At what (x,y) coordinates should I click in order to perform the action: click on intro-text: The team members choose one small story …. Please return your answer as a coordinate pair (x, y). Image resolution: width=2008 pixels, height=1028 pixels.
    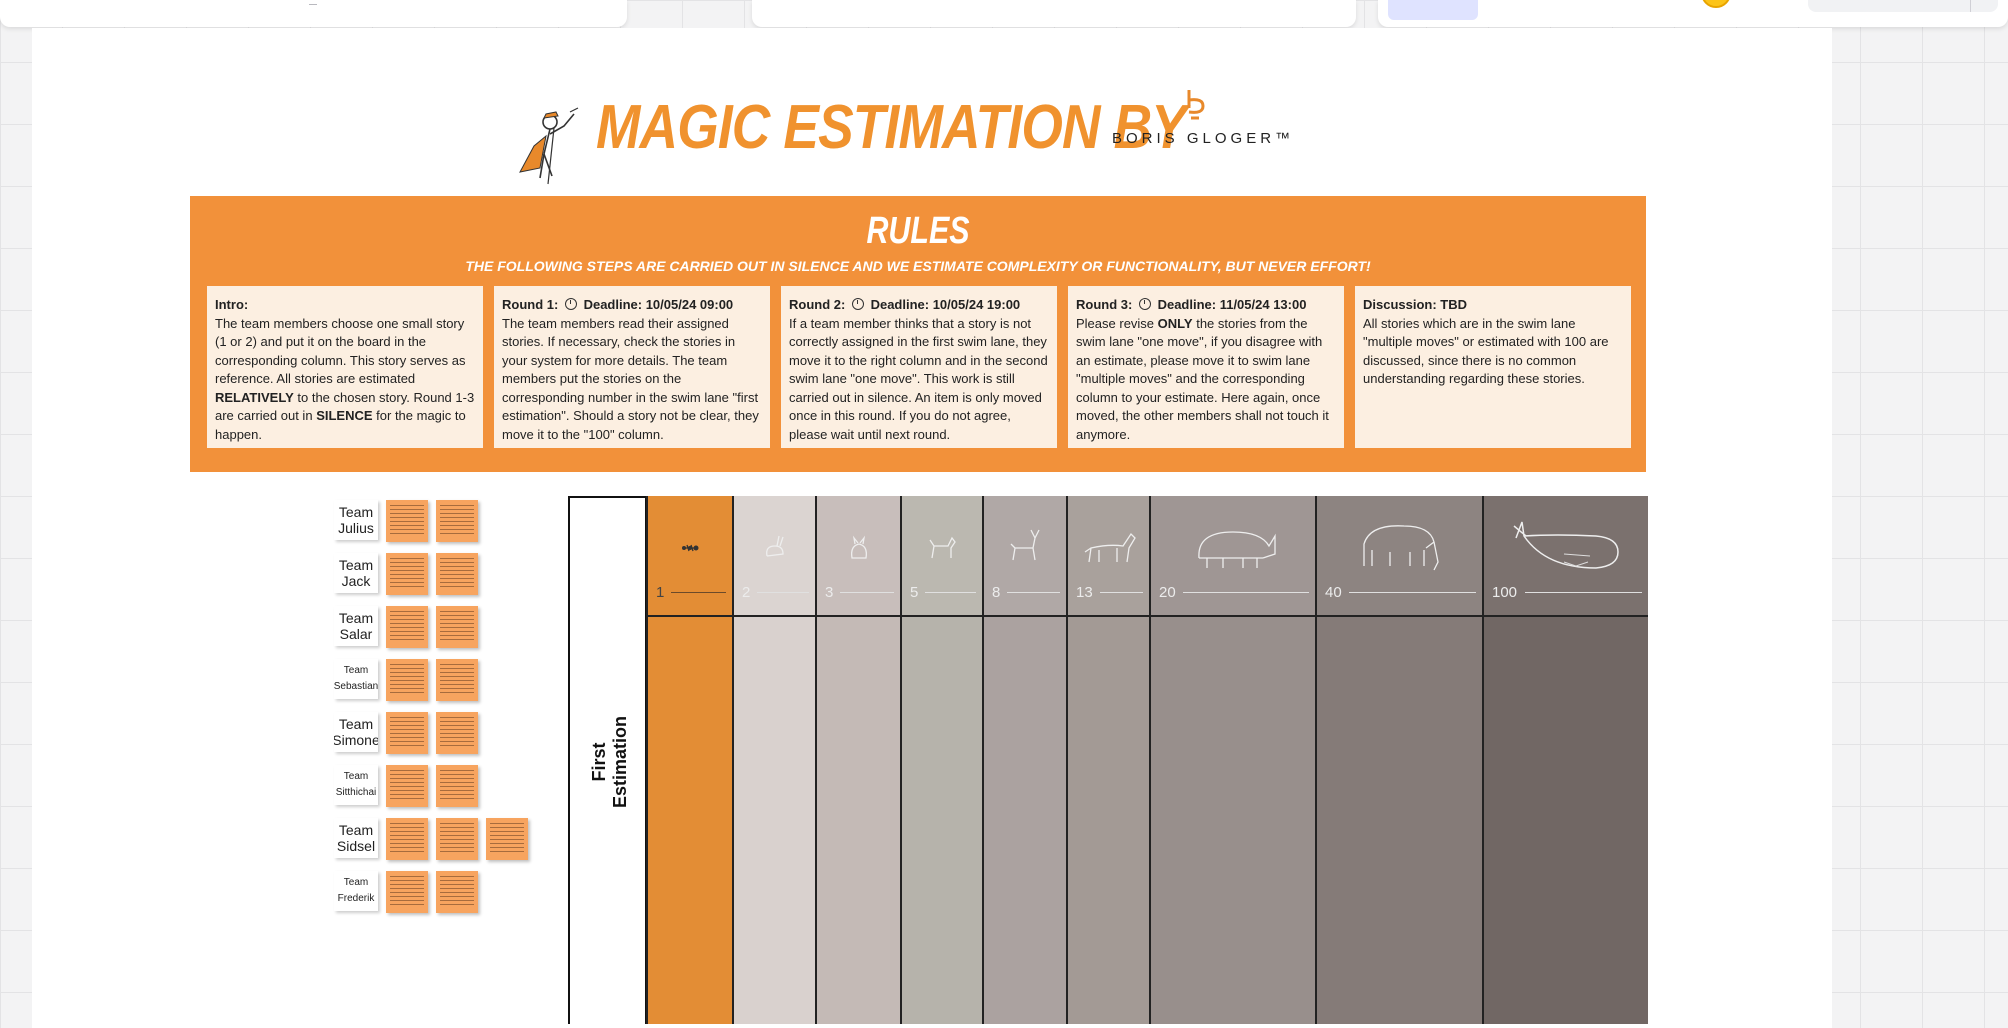
    Looking at the image, I should click on (340, 351).